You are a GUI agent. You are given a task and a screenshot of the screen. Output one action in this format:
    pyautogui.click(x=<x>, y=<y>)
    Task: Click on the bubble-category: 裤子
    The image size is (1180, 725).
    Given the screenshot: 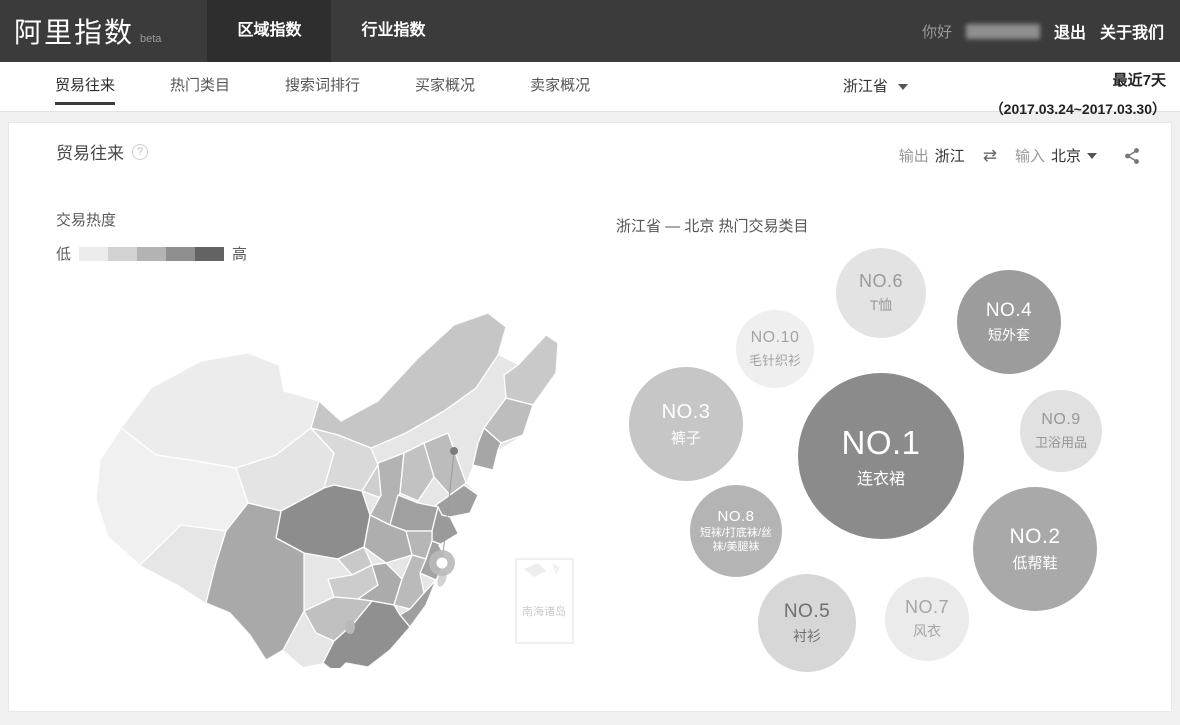 What is the action you would take?
    pyautogui.click(x=685, y=438)
    